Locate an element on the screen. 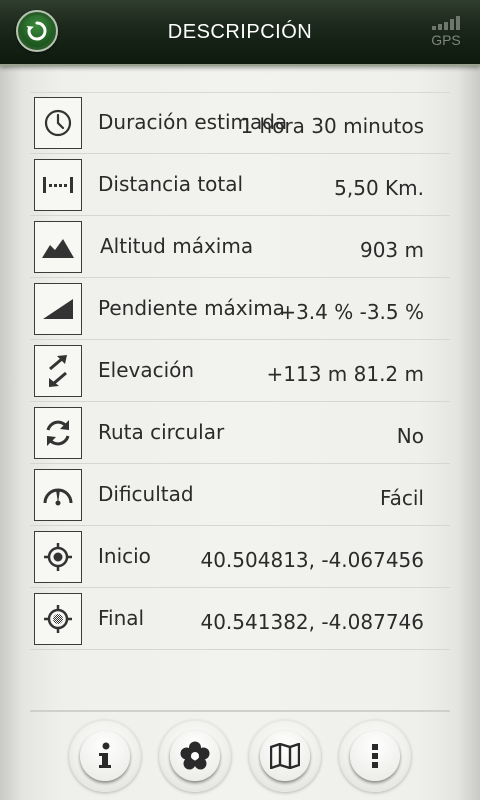 This screenshot has height=800, width=480. row-max-slope: Pendiente máxima +3.4 % -3.5 % is located at coordinates (240, 309).